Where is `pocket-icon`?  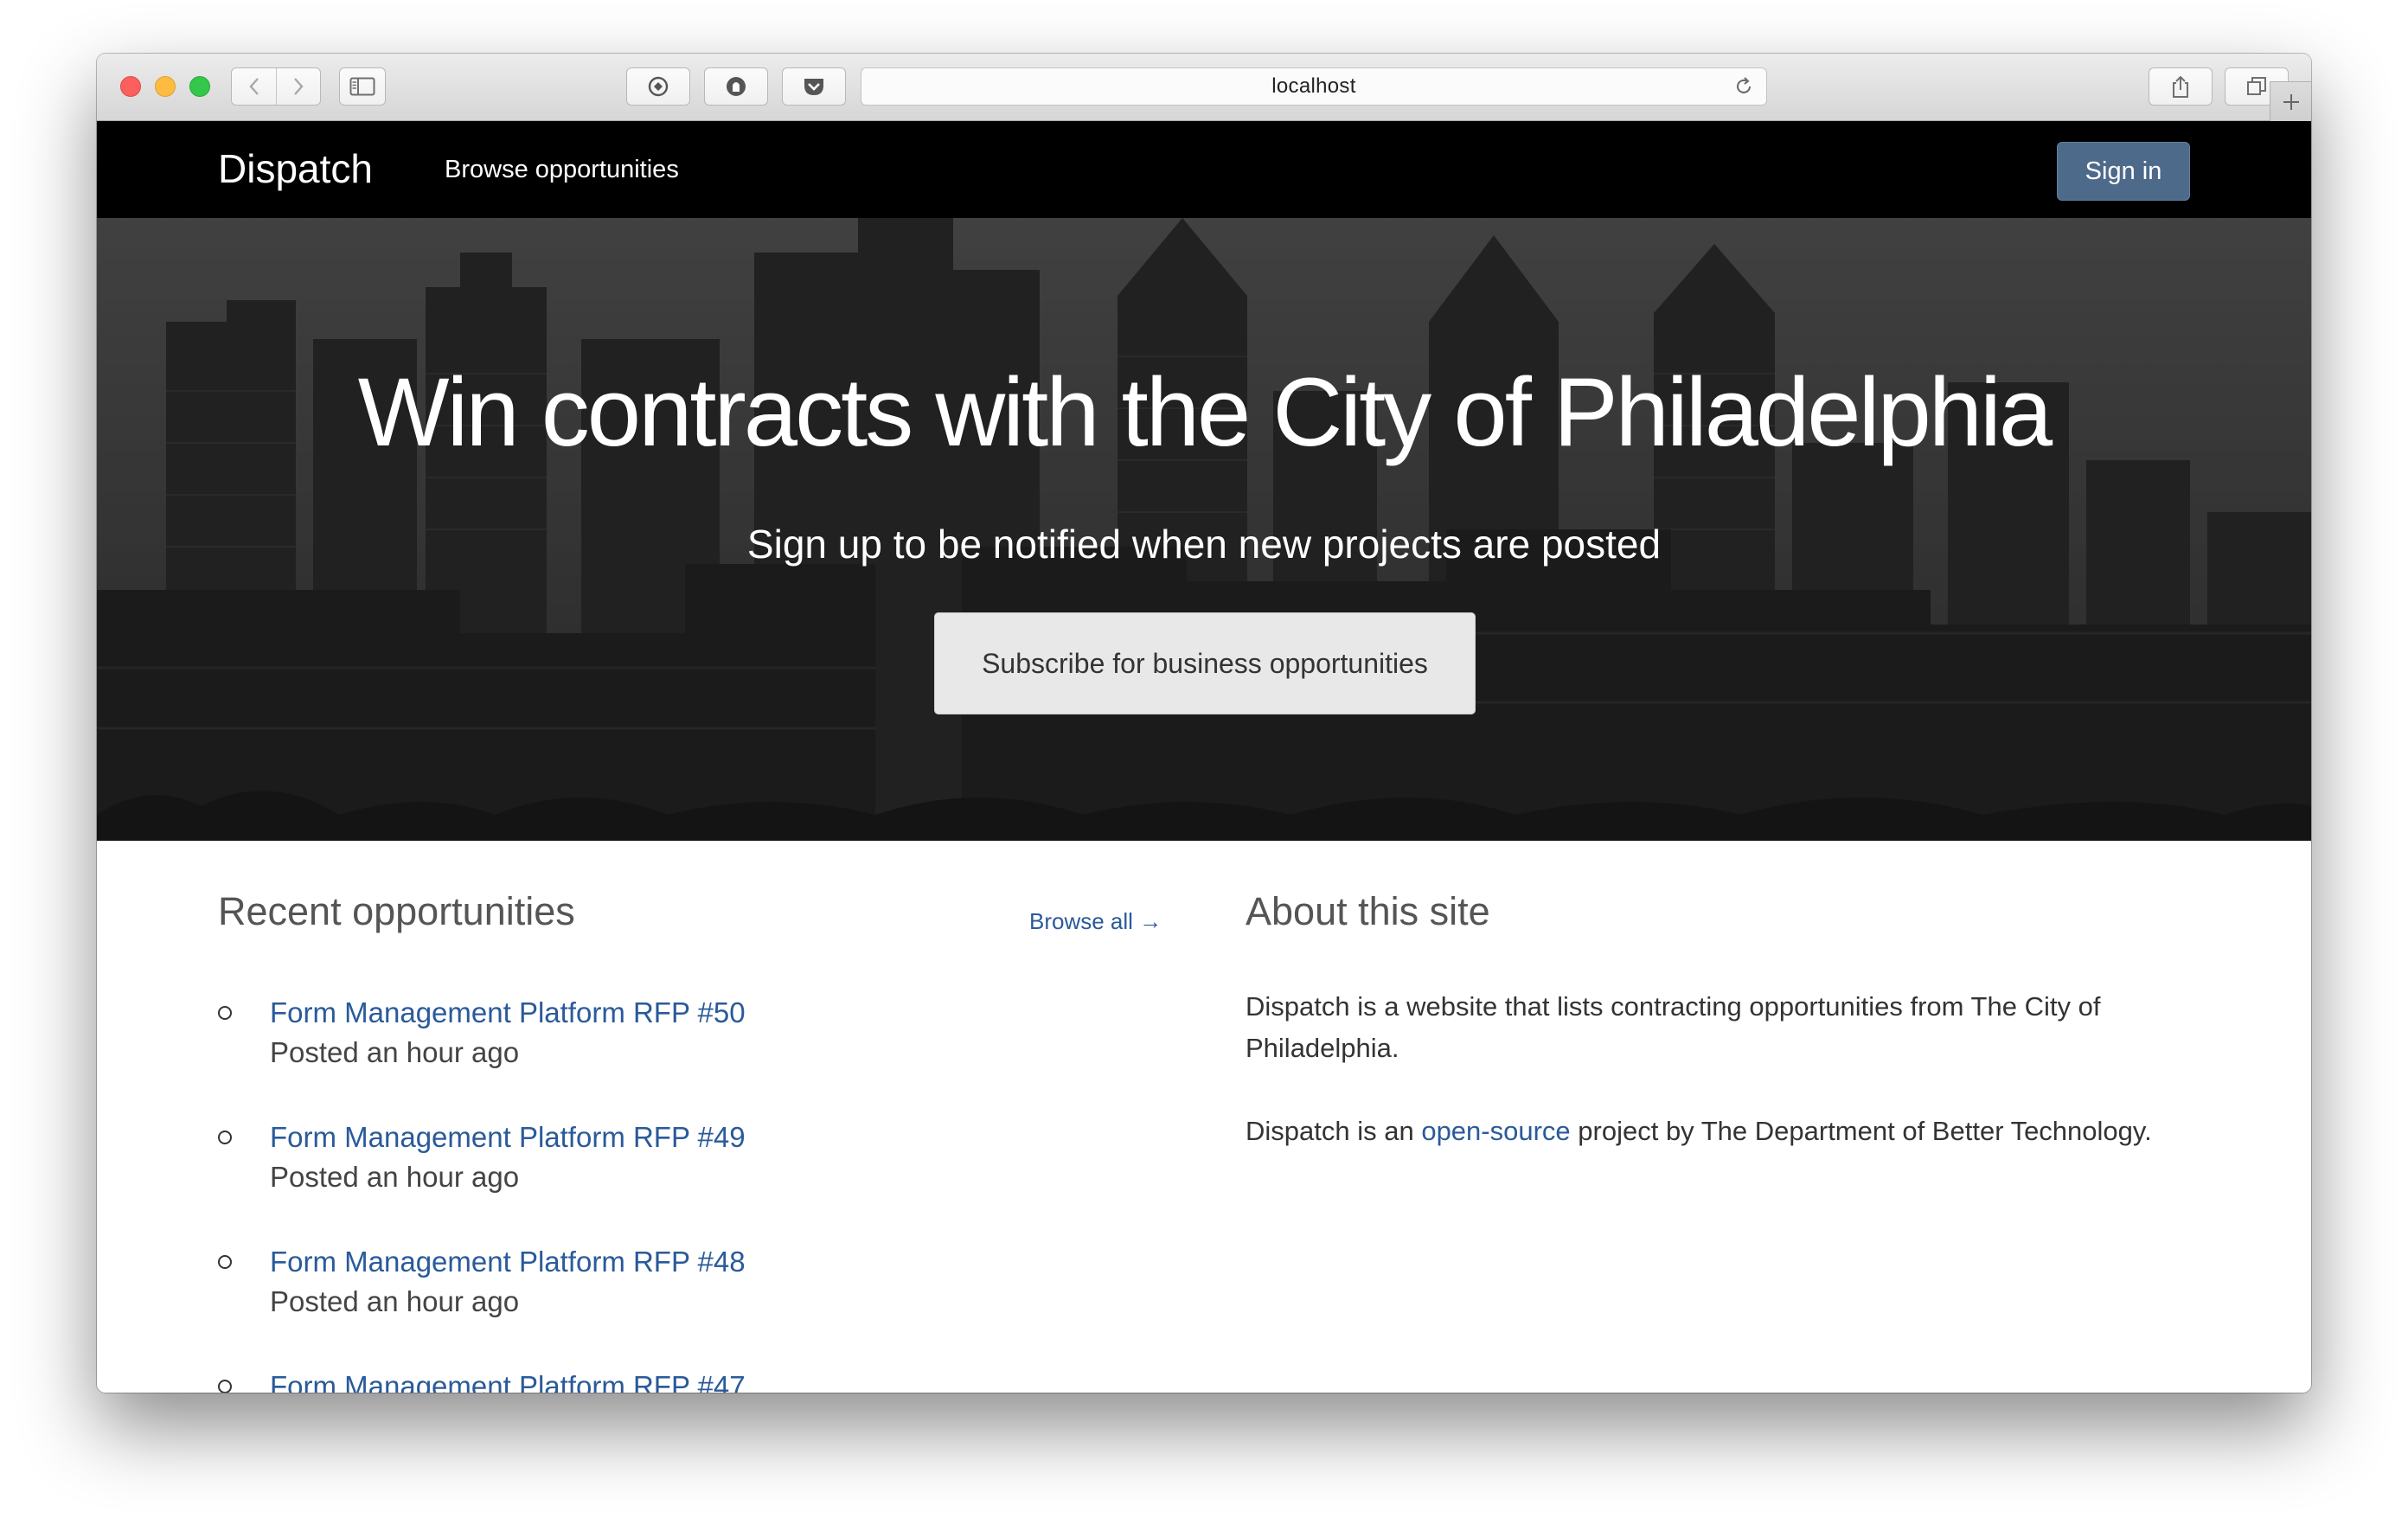
pocket-icon is located at coordinates (813, 87).